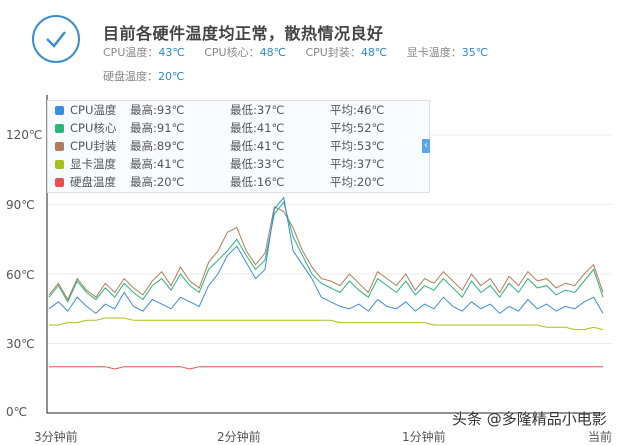 The height and width of the screenshot is (445, 622). Describe the element at coordinates (357, 128) in the screenshot. I see `series-avg: 平均:52℃` at that location.